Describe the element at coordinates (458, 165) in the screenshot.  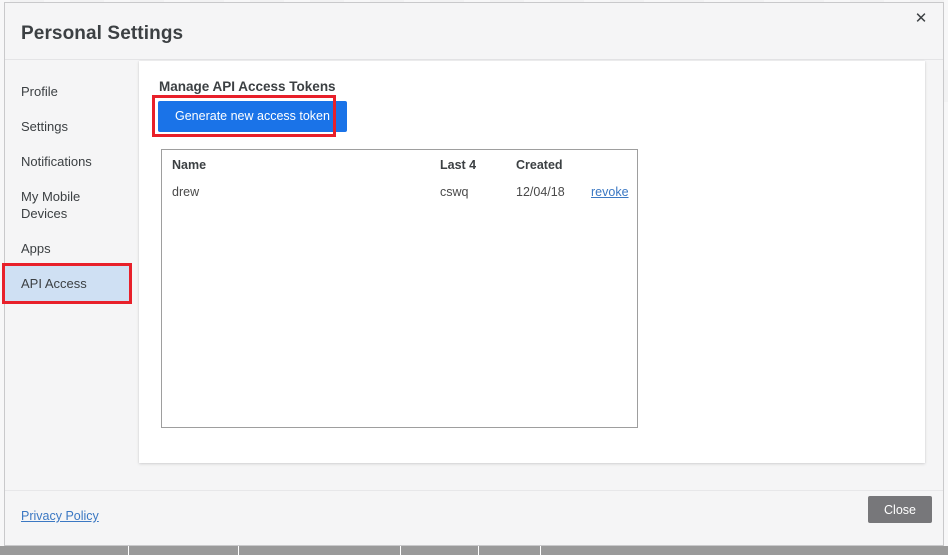
I see `column-header-last4: Last 4` at that location.